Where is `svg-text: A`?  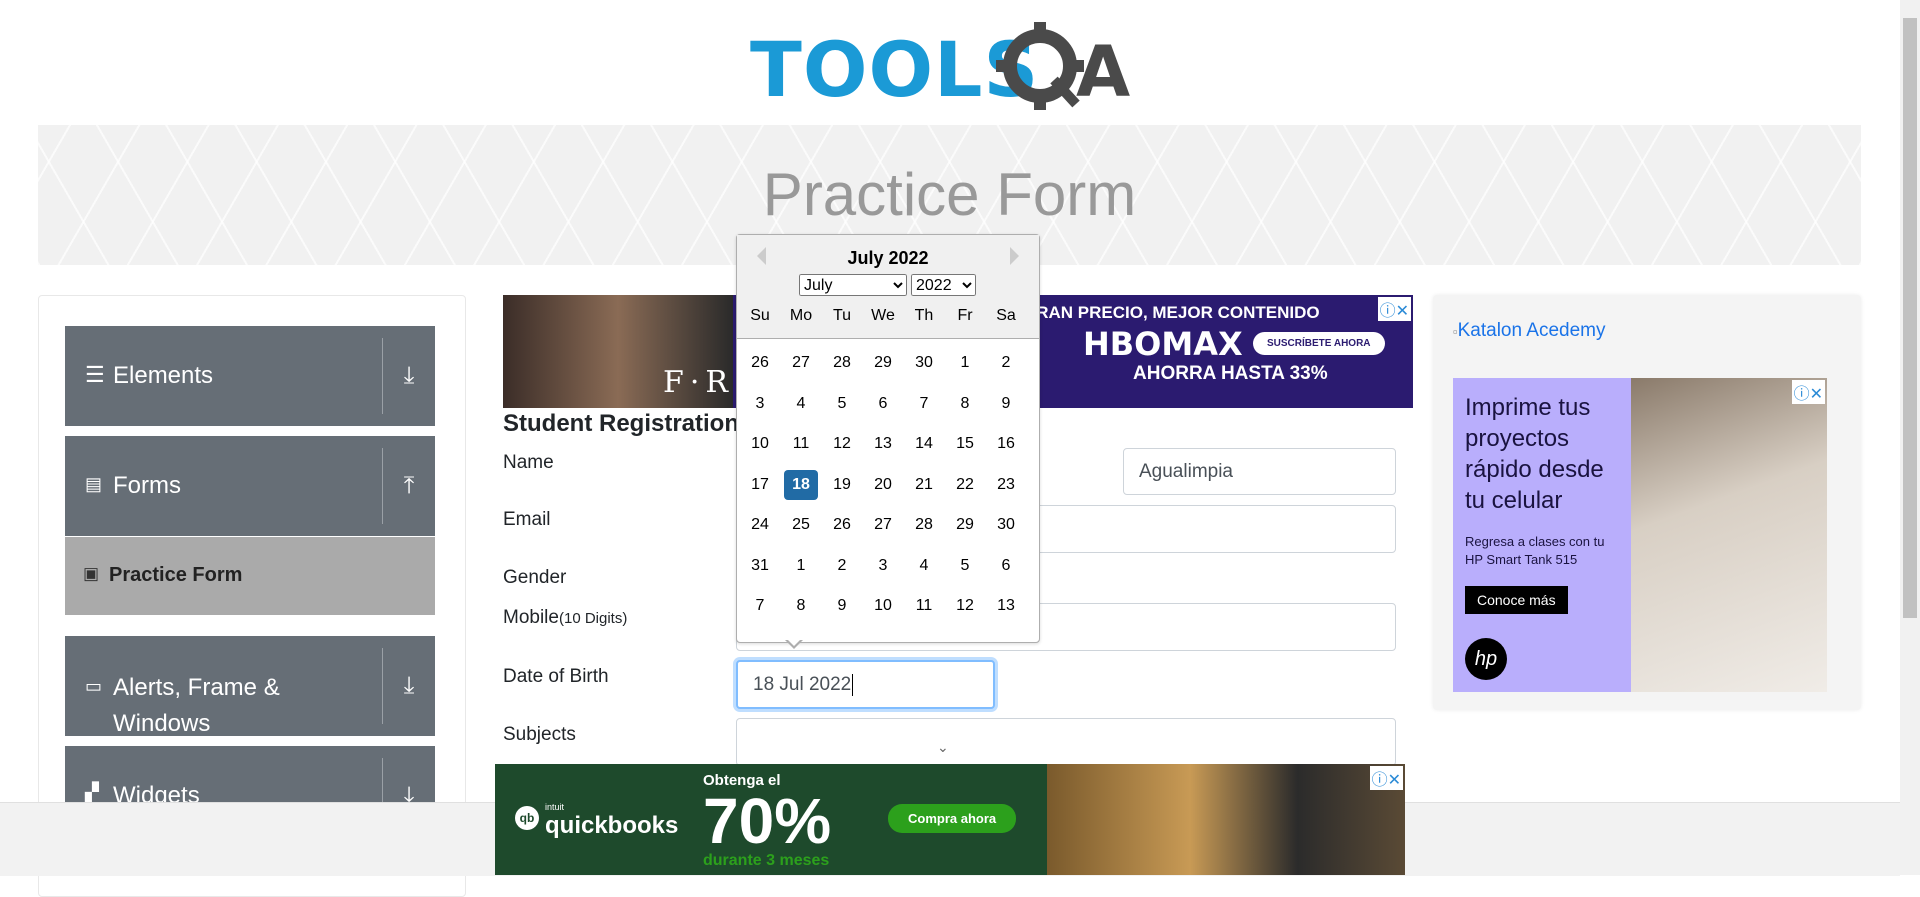 svg-text: A is located at coordinates (1103, 72).